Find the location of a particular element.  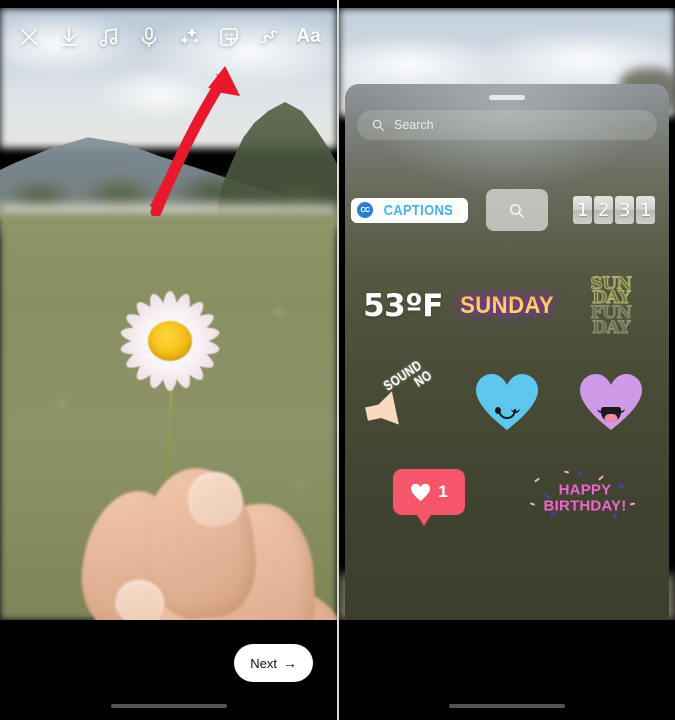

flower-center is located at coordinates (170, 341).